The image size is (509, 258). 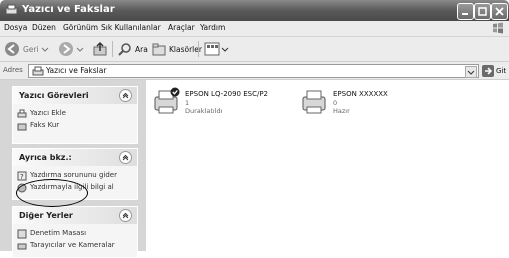 What do you see at coordinates (177, 49) in the screenshot?
I see `folders-button: Klasörler` at bounding box center [177, 49].